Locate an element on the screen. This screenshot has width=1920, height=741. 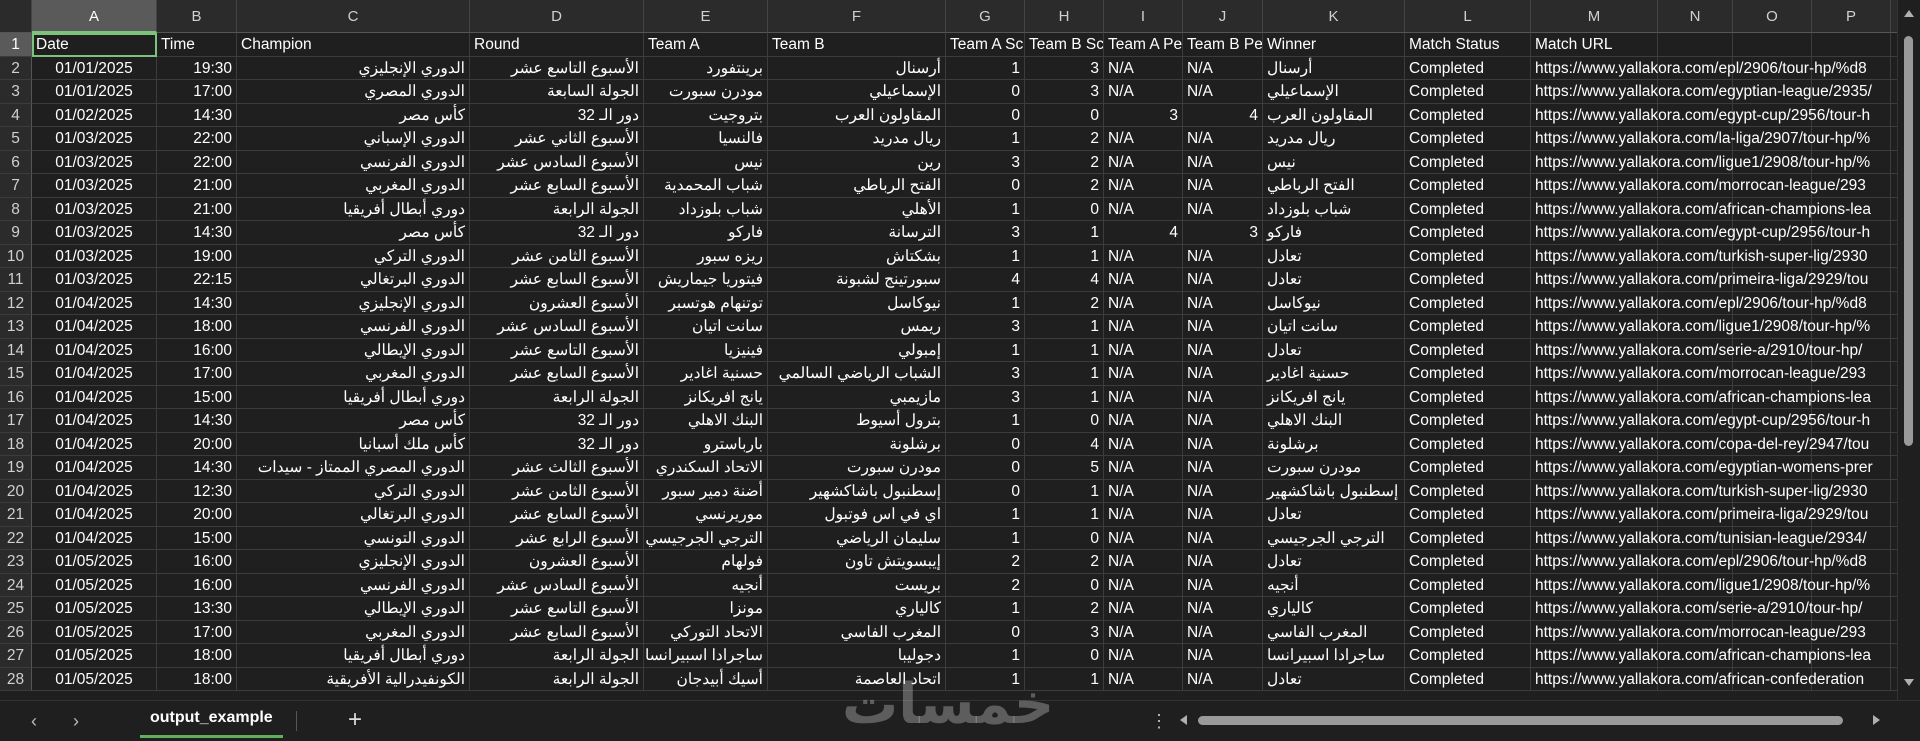
table-cell: ريزه سبور is located at coordinates (706, 256).